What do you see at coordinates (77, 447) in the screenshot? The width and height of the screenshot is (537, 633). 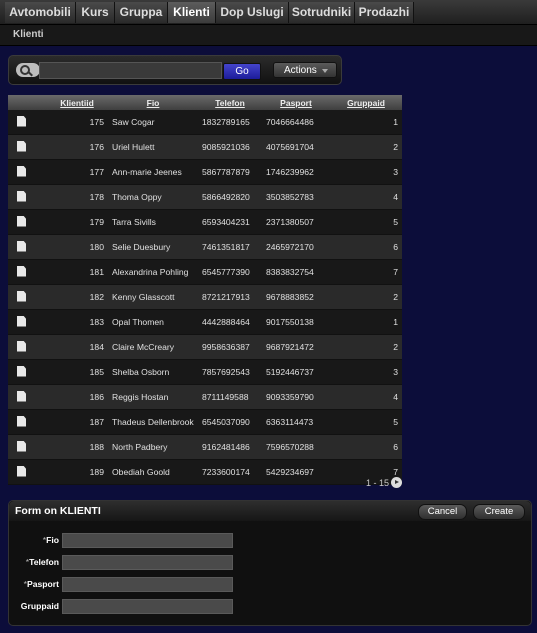 I see `cell-klientiid: 188` at bounding box center [77, 447].